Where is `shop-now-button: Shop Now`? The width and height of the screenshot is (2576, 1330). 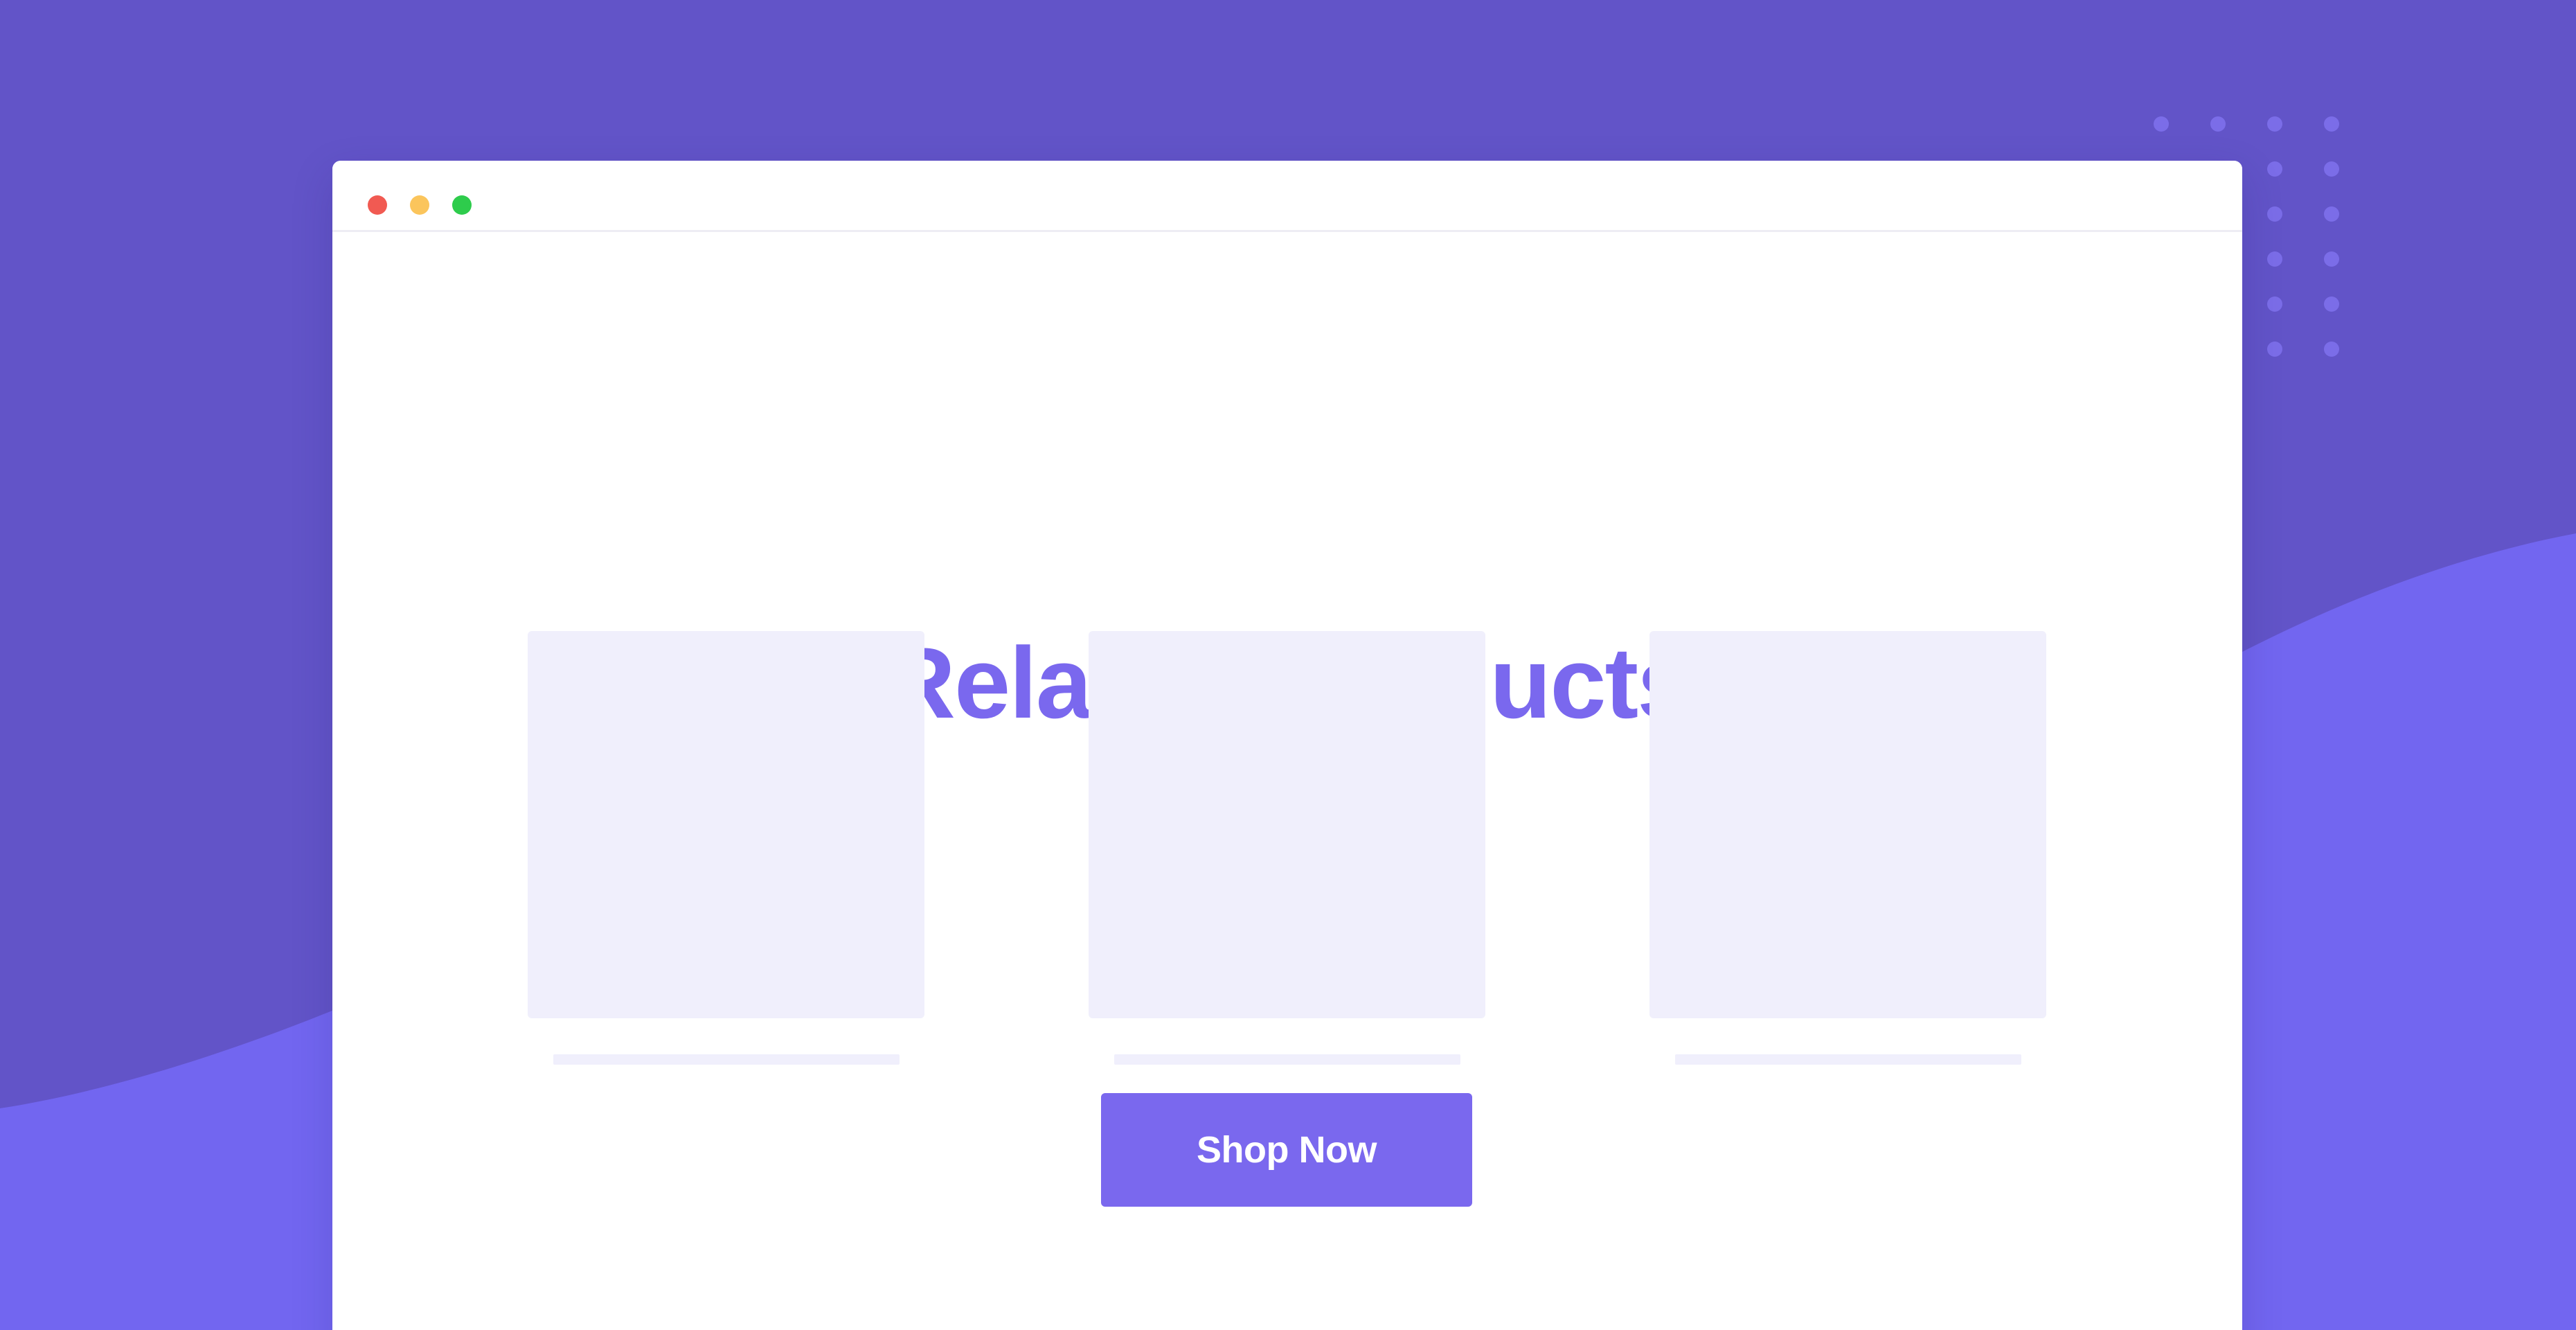
shop-now-button: Shop Now is located at coordinates (1286, 1150).